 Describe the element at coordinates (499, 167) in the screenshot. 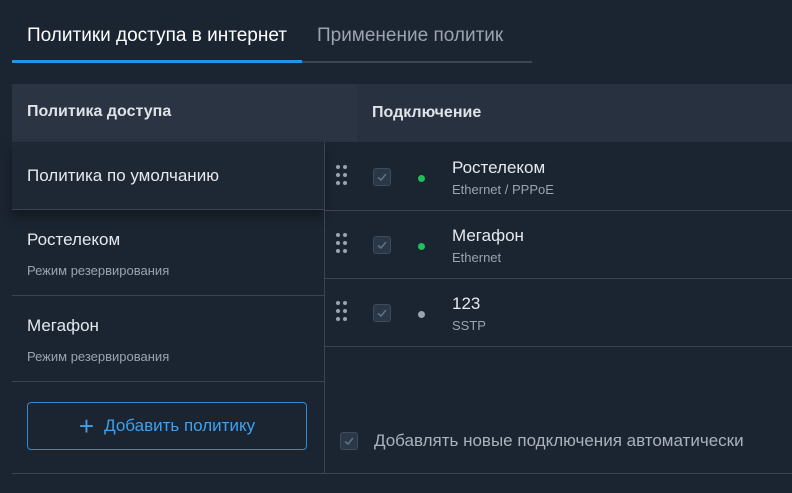

I see `connection-name: Ростелеком` at that location.